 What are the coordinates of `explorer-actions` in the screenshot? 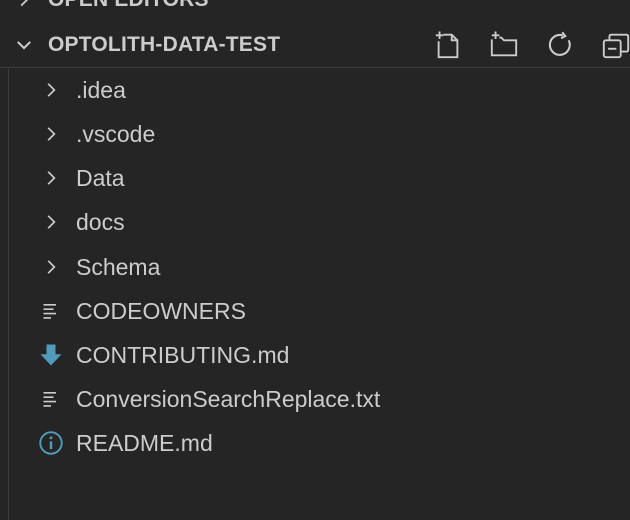 It's located at (525, 45).